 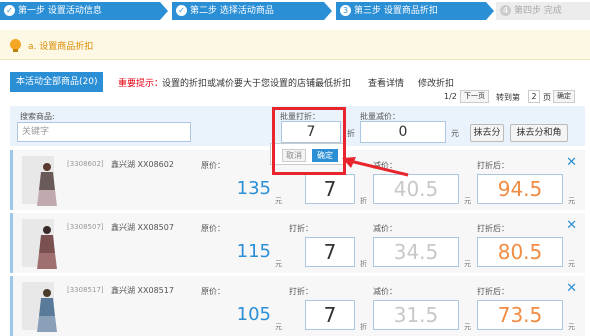 What do you see at coordinates (37, 116) in the screenshot?
I see `search-label: 搜索商品:` at bounding box center [37, 116].